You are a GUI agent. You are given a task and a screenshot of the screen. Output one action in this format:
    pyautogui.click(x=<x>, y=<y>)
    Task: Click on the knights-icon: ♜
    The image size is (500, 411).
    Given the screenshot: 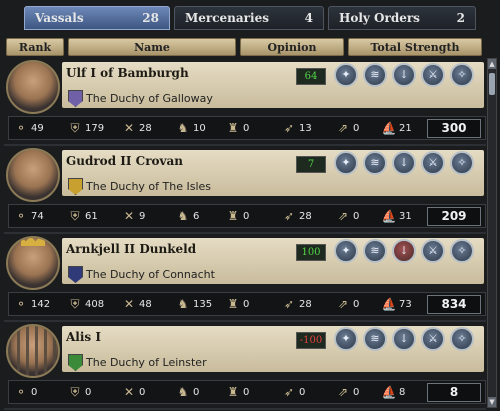 What is the action you would take?
    pyautogui.click(x=233, y=304)
    